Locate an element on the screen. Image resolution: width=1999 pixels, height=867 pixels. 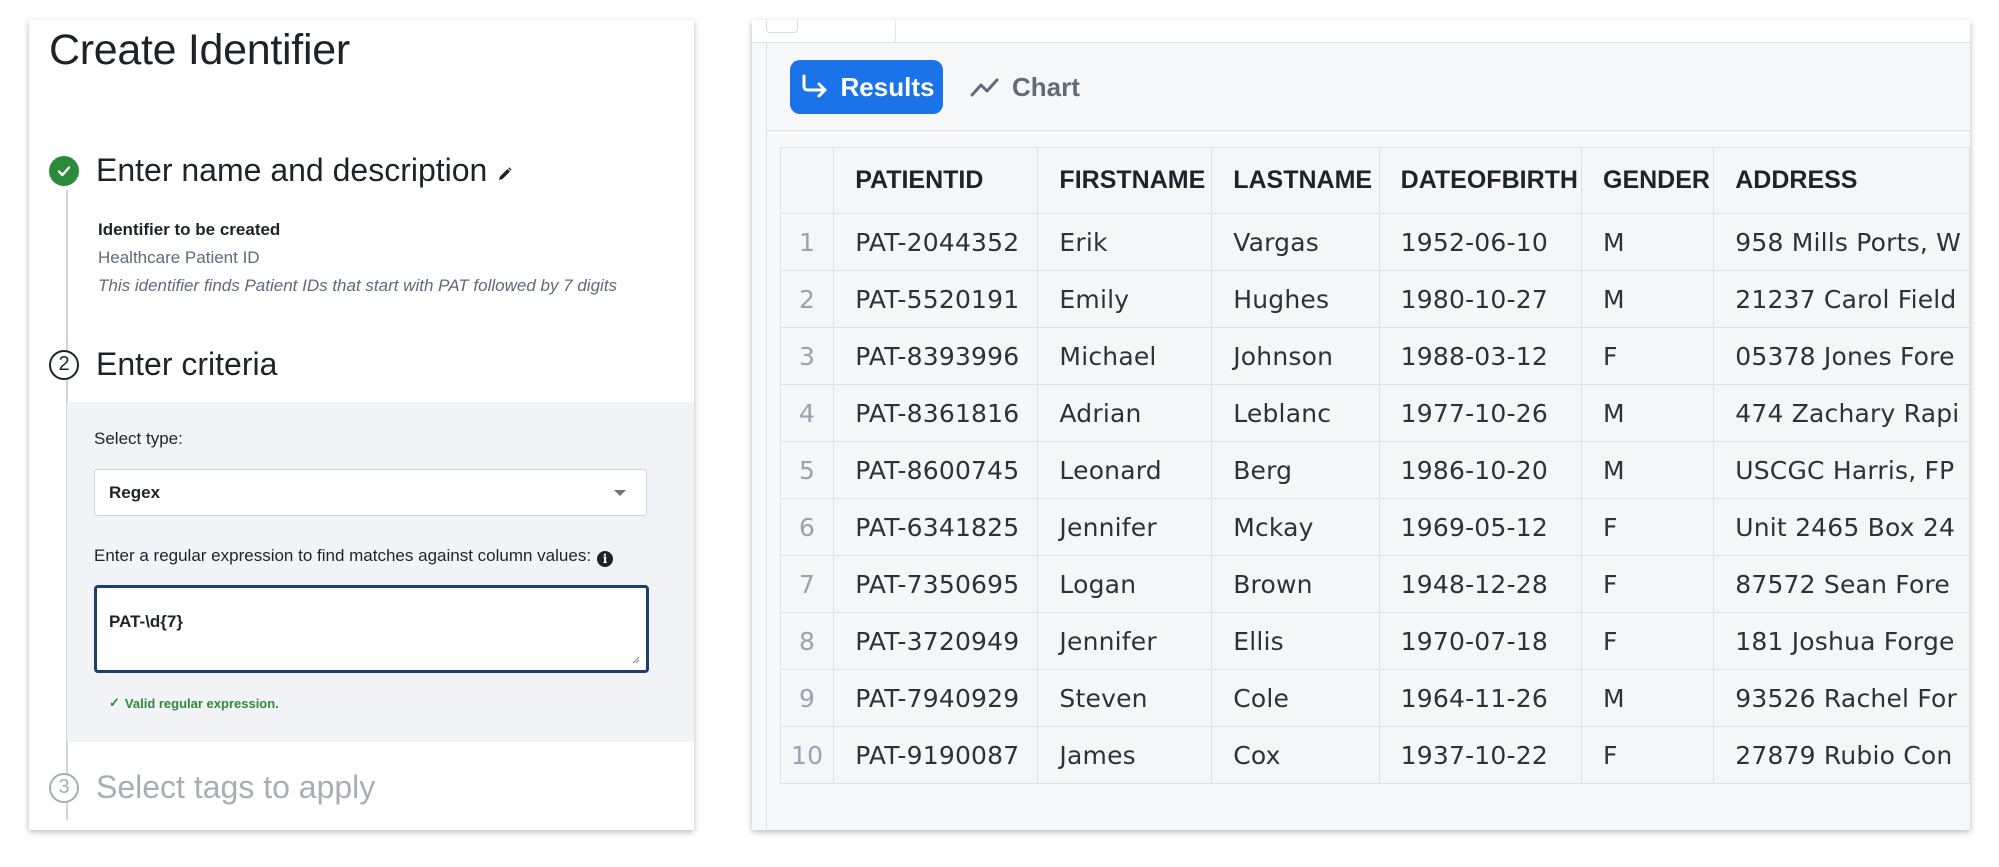
table-cell: 181 Joshua Forge is located at coordinates (1841, 641).